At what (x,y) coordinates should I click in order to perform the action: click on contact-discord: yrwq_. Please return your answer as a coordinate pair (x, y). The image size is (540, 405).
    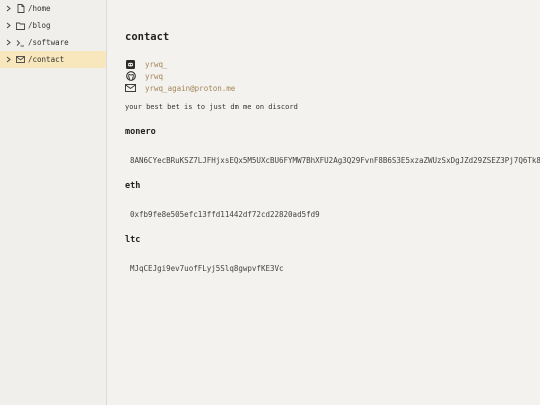
    Looking at the image, I should click on (180, 64).